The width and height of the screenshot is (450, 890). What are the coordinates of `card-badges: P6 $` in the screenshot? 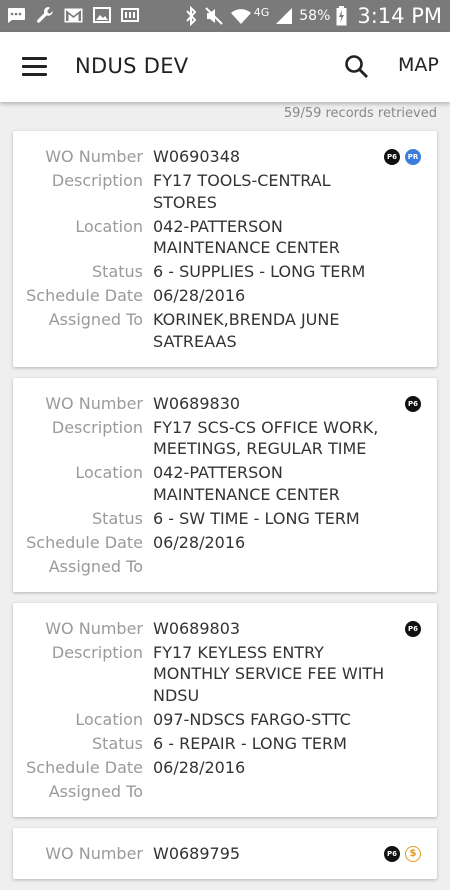 It's located at (402, 853).